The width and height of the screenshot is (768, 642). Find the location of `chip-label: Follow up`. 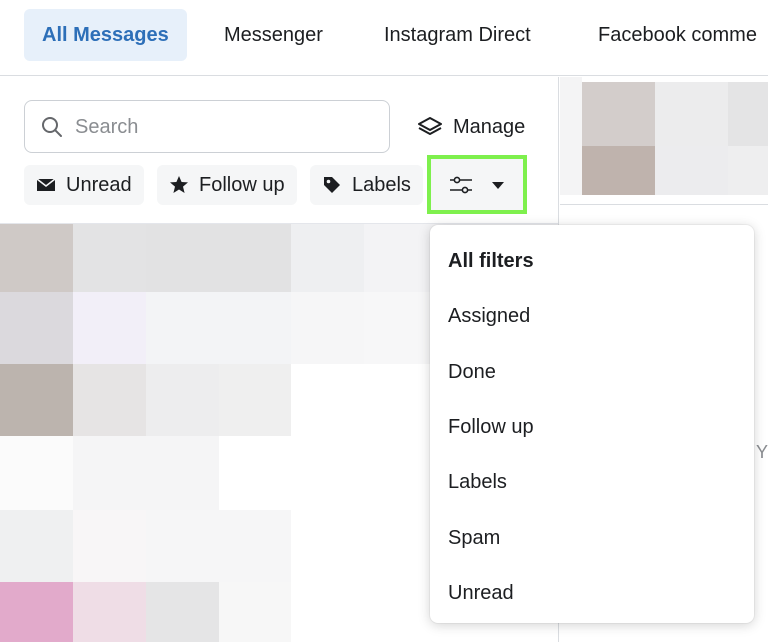

chip-label: Follow up is located at coordinates (242, 184).